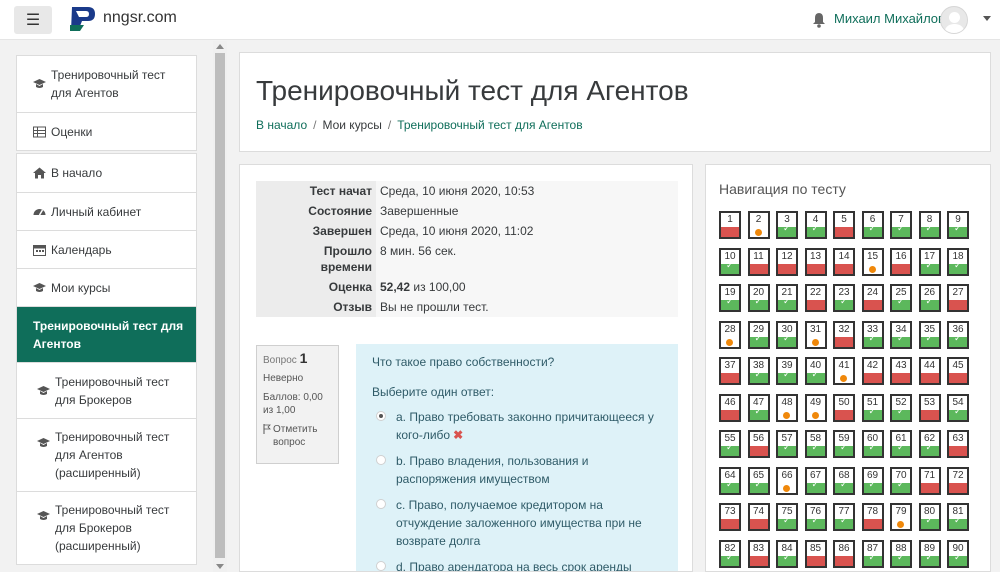 The width and height of the screenshot is (1000, 572). What do you see at coordinates (901, 444) in the screenshot?
I see `question-nav-button: 61` at bounding box center [901, 444].